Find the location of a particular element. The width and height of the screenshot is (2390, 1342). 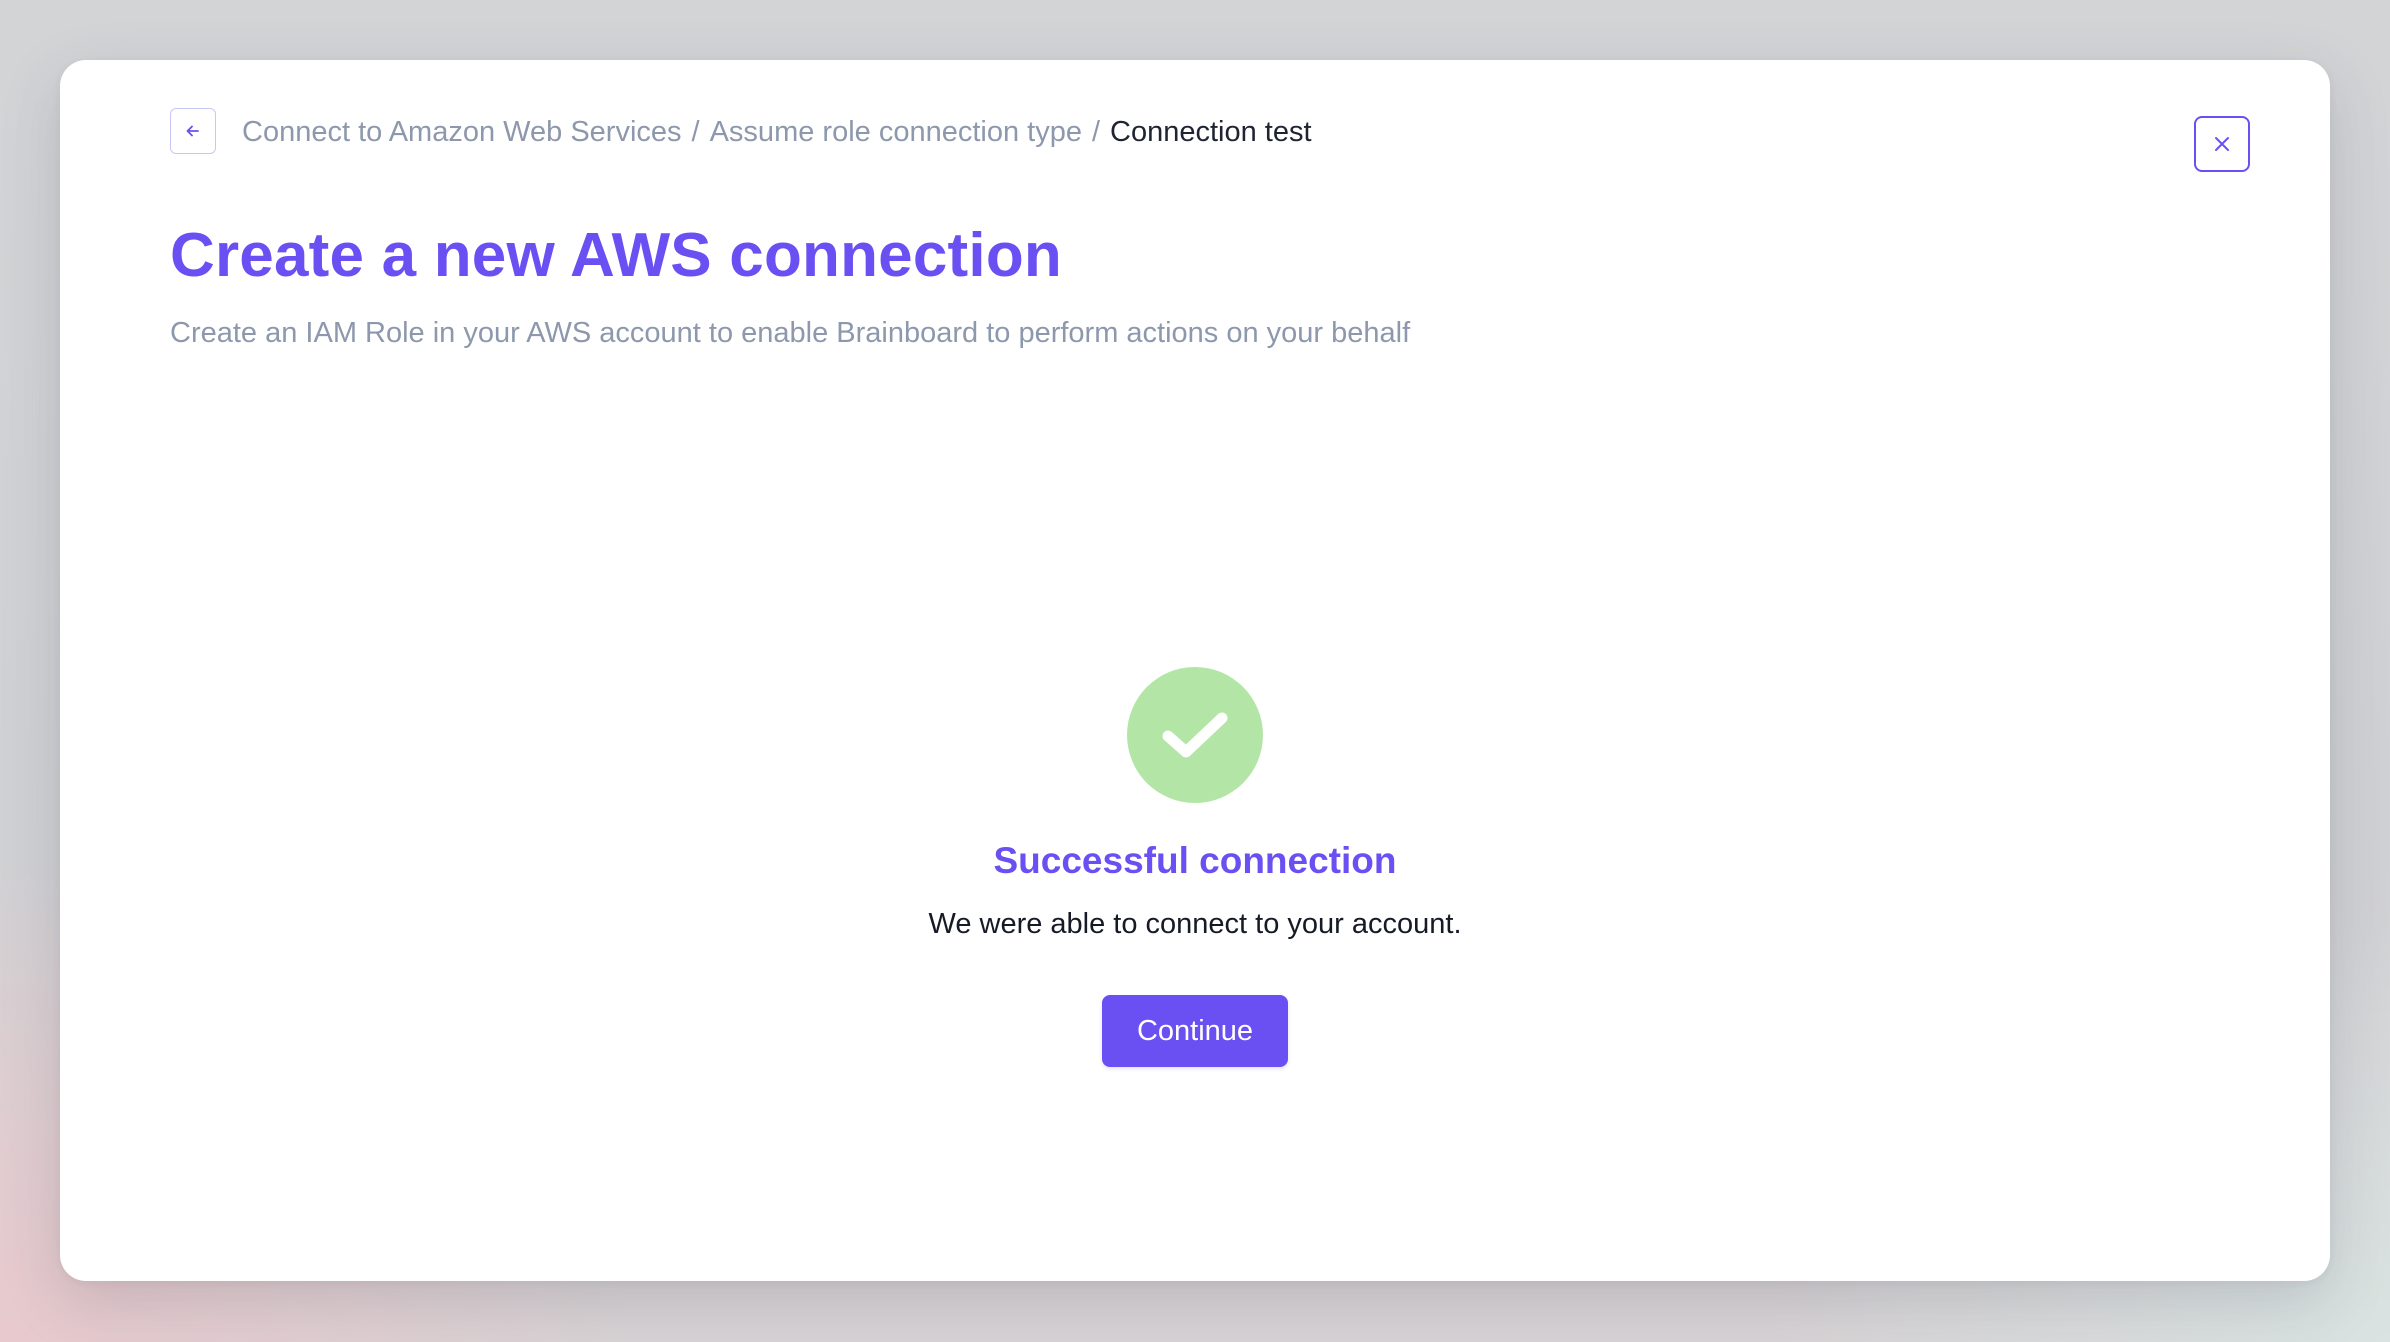

success-status-circle is located at coordinates (1195, 735).